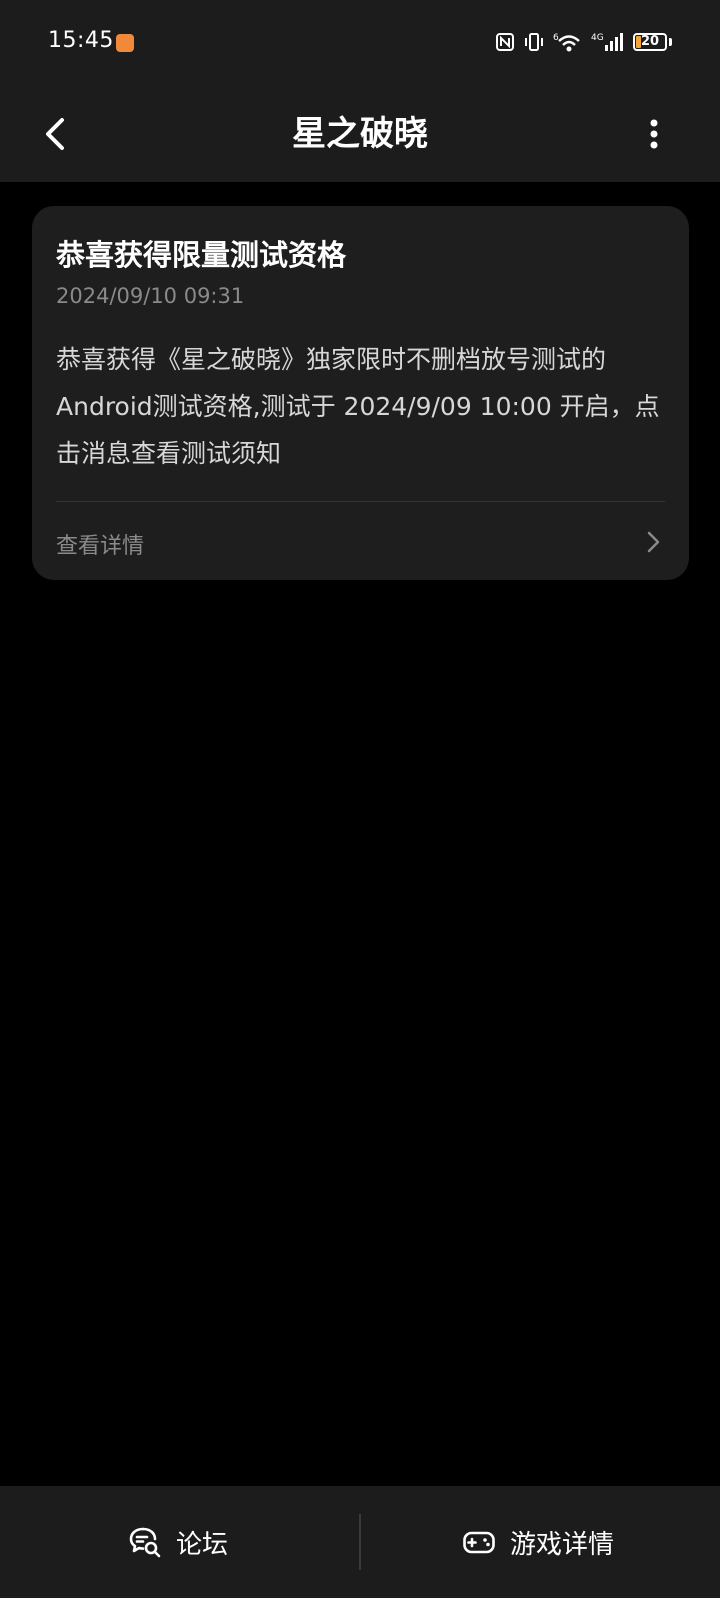 This screenshot has width=720, height=1598. I want to click on vibrate-icon, so click(534, 42).